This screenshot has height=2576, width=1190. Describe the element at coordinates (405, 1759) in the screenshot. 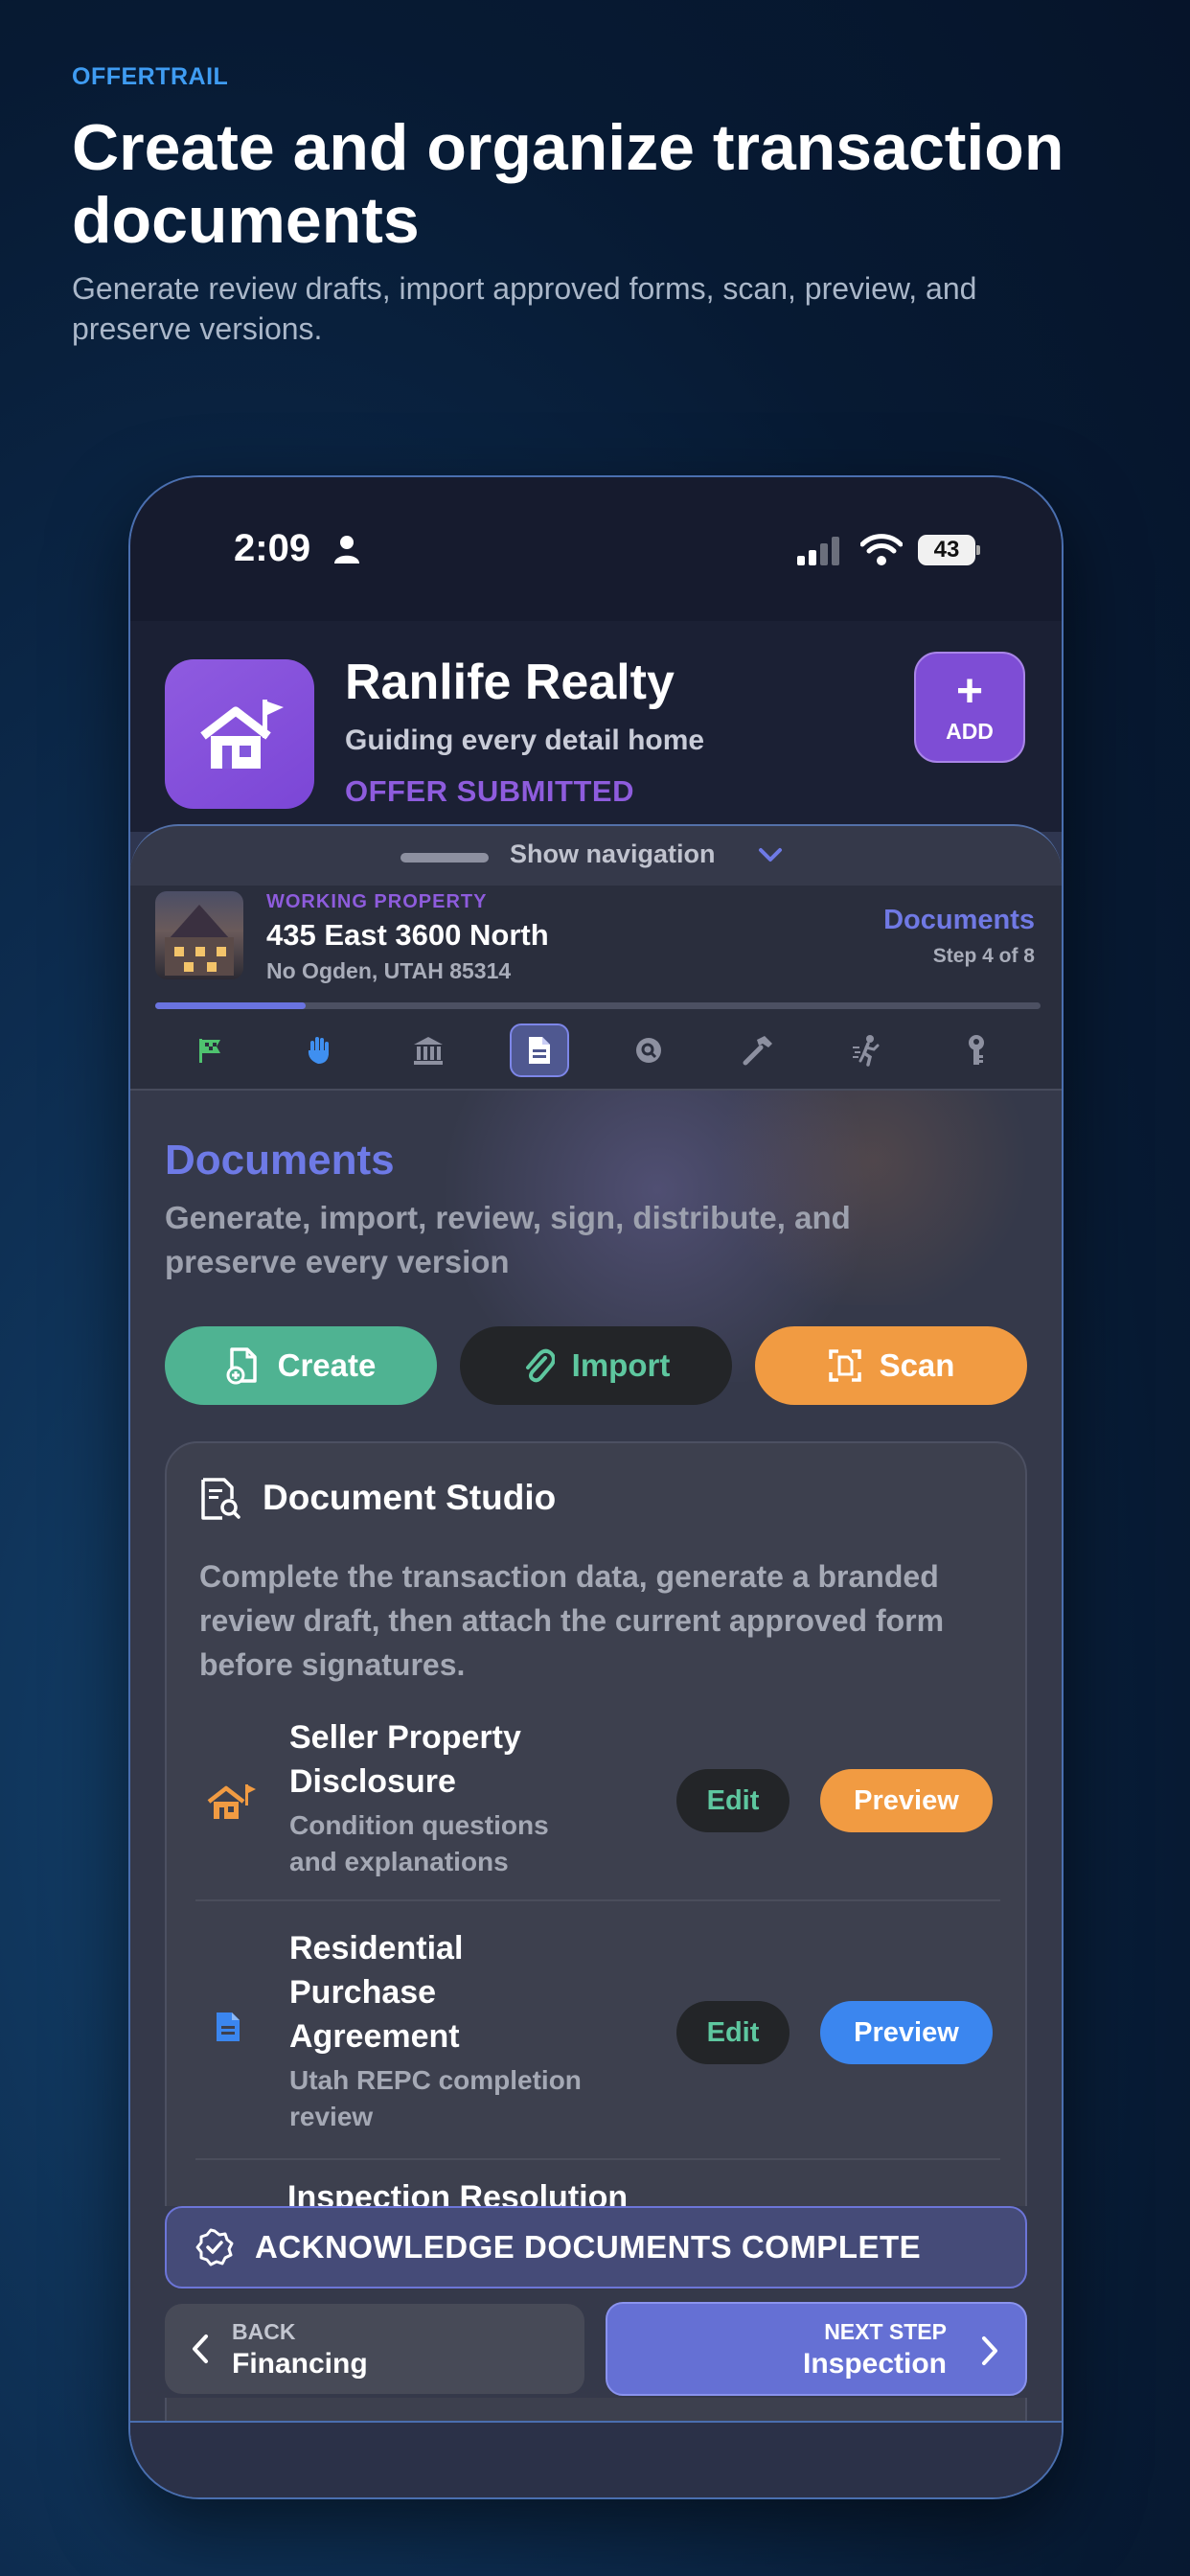

I see `document-title: Seller Property Disclosure` at that location.